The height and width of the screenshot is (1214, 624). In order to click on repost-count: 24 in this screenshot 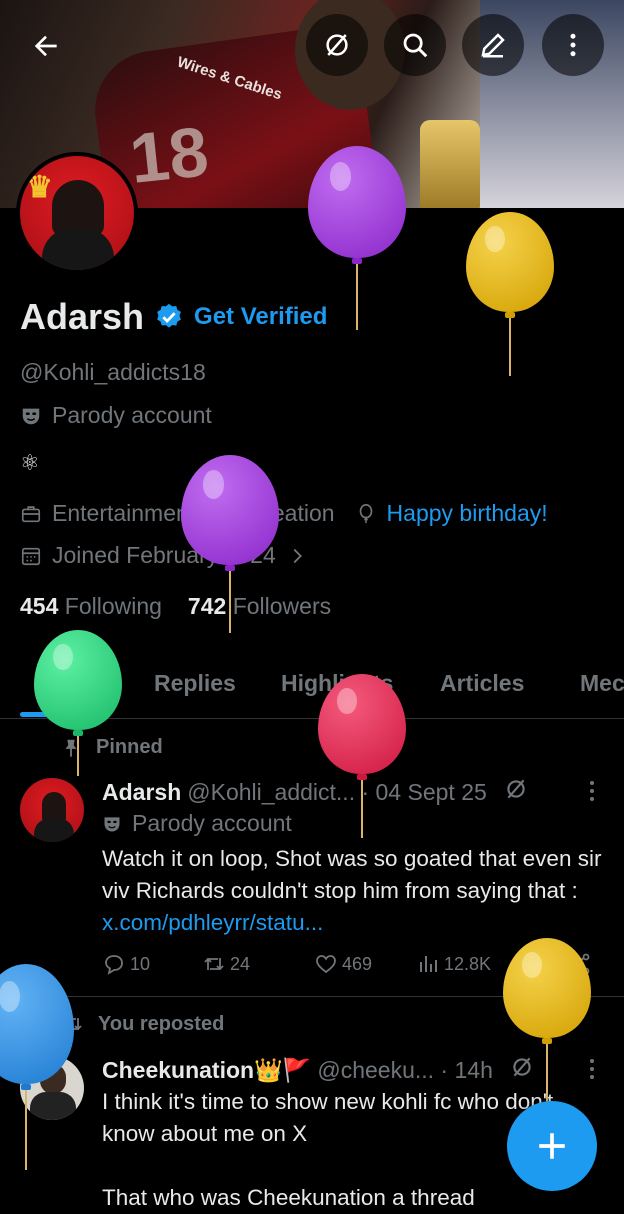, I will do `click(240, 963)`.